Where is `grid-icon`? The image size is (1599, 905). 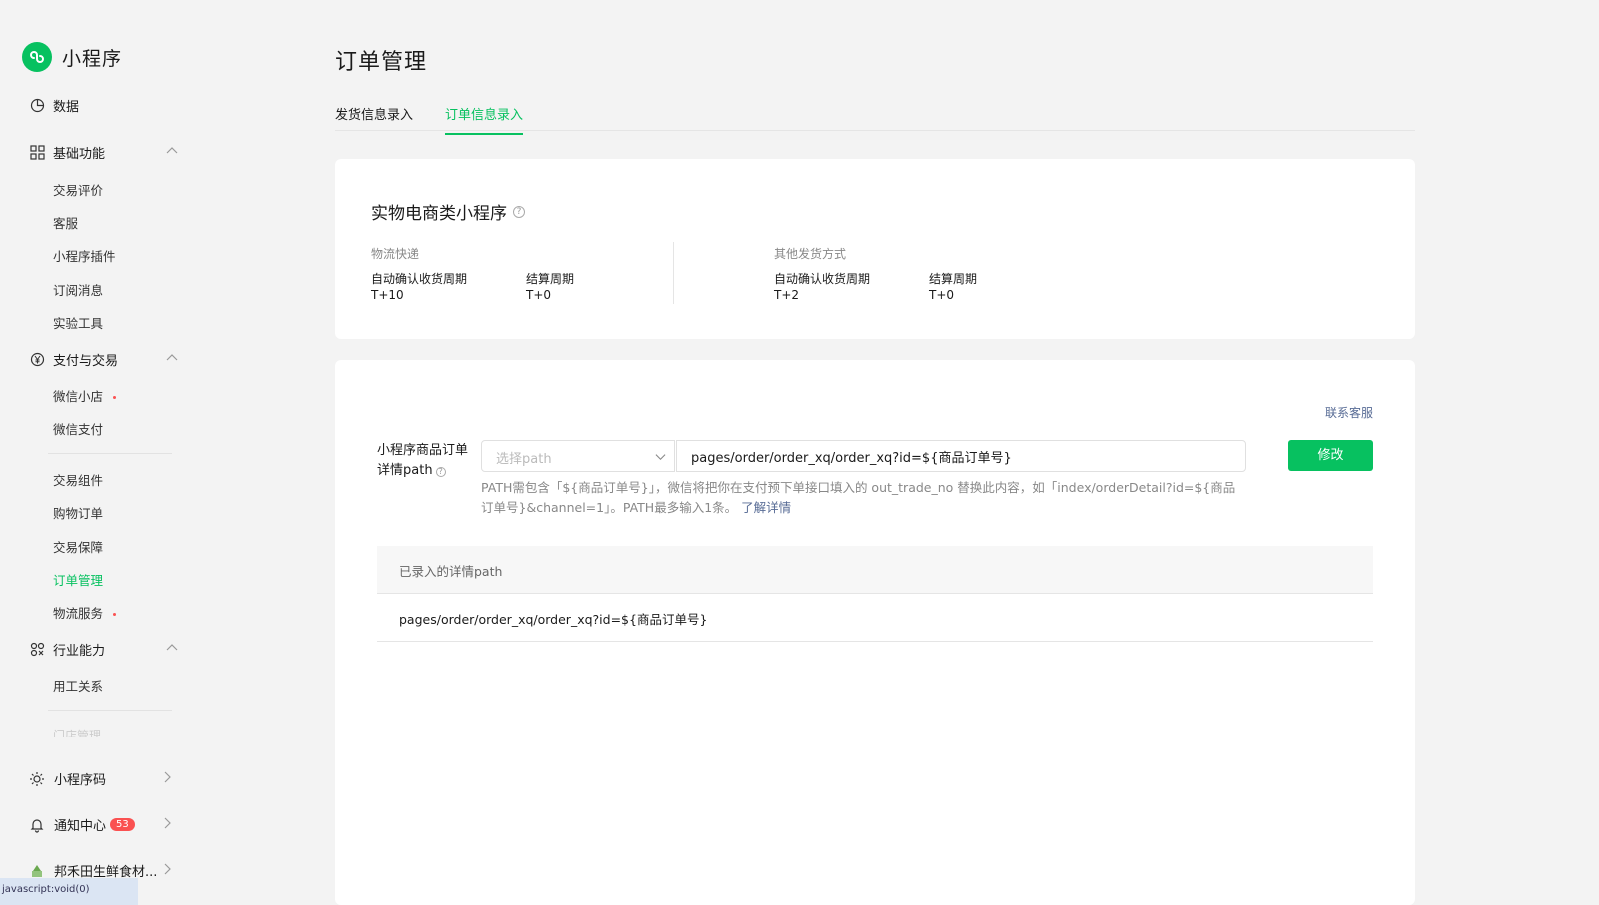 grid-icon is located at coordinates (37, 153).